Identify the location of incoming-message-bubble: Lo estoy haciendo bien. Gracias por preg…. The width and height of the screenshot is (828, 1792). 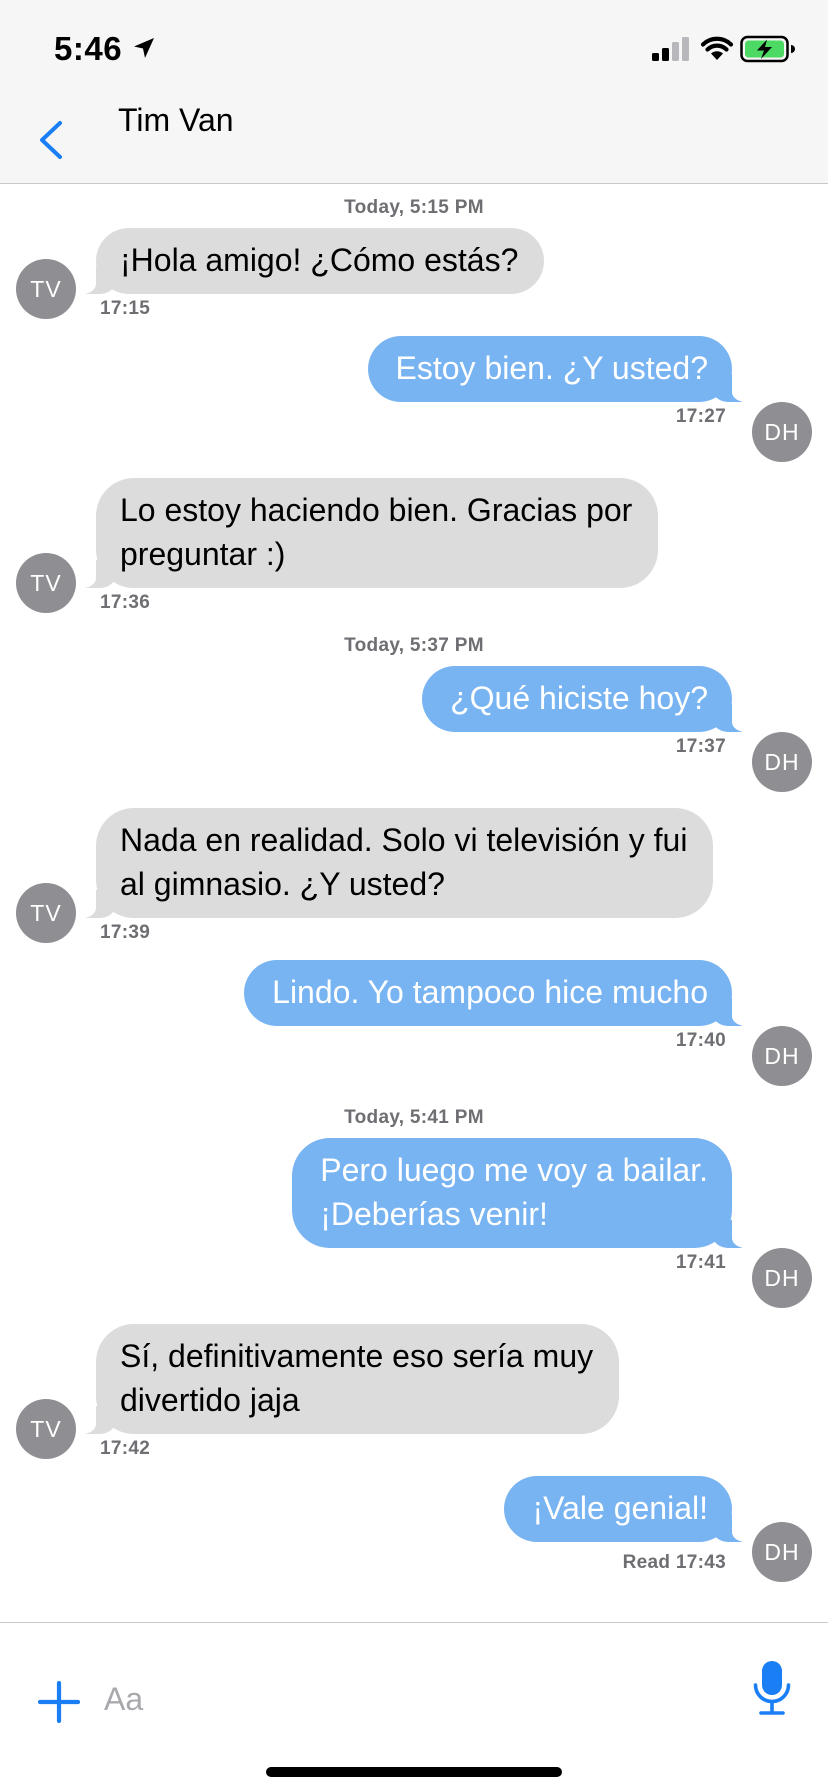
(364, 533).